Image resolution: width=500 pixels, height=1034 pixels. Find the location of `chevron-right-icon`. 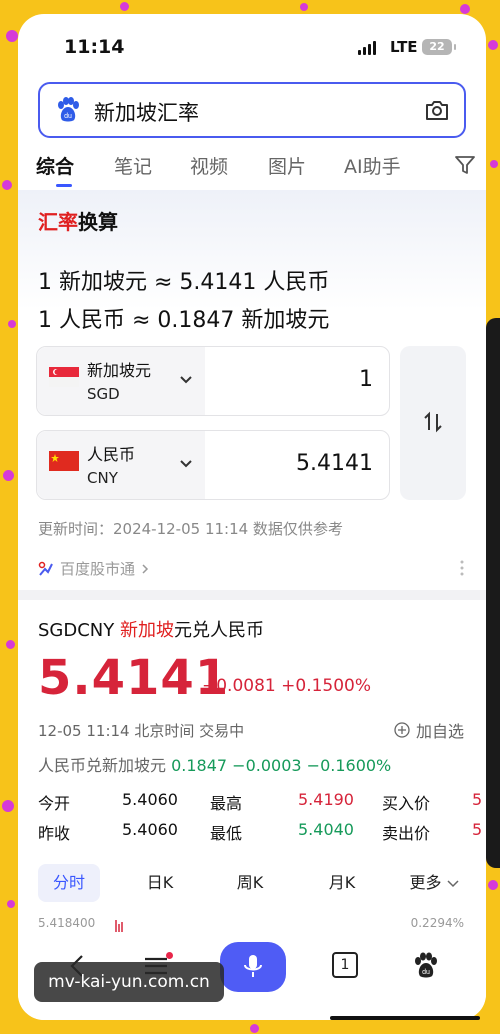

chevron-right-icon is located at coordinates (145, 568).